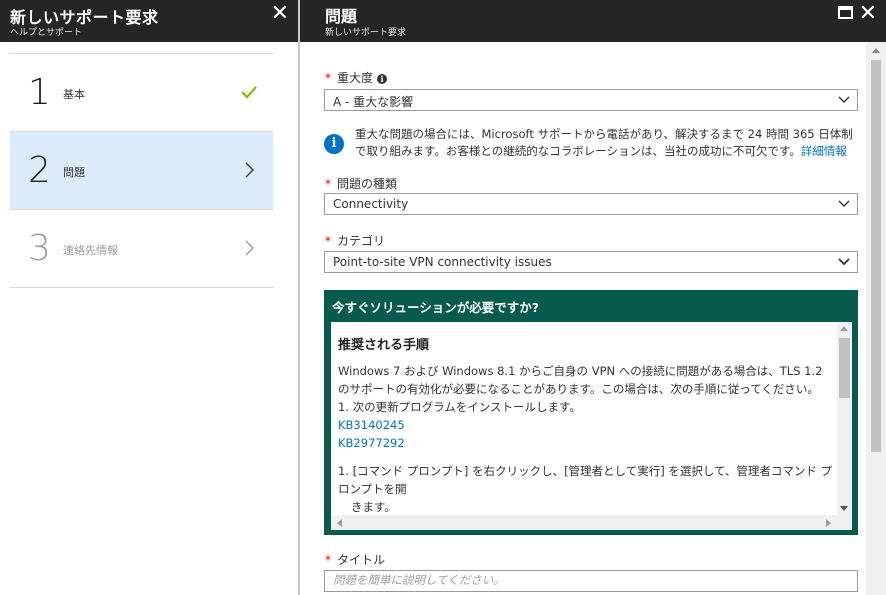 This screenshot has height=595, width=886. I want to click on category-label-text: カテゴリ, so click(361, 241).